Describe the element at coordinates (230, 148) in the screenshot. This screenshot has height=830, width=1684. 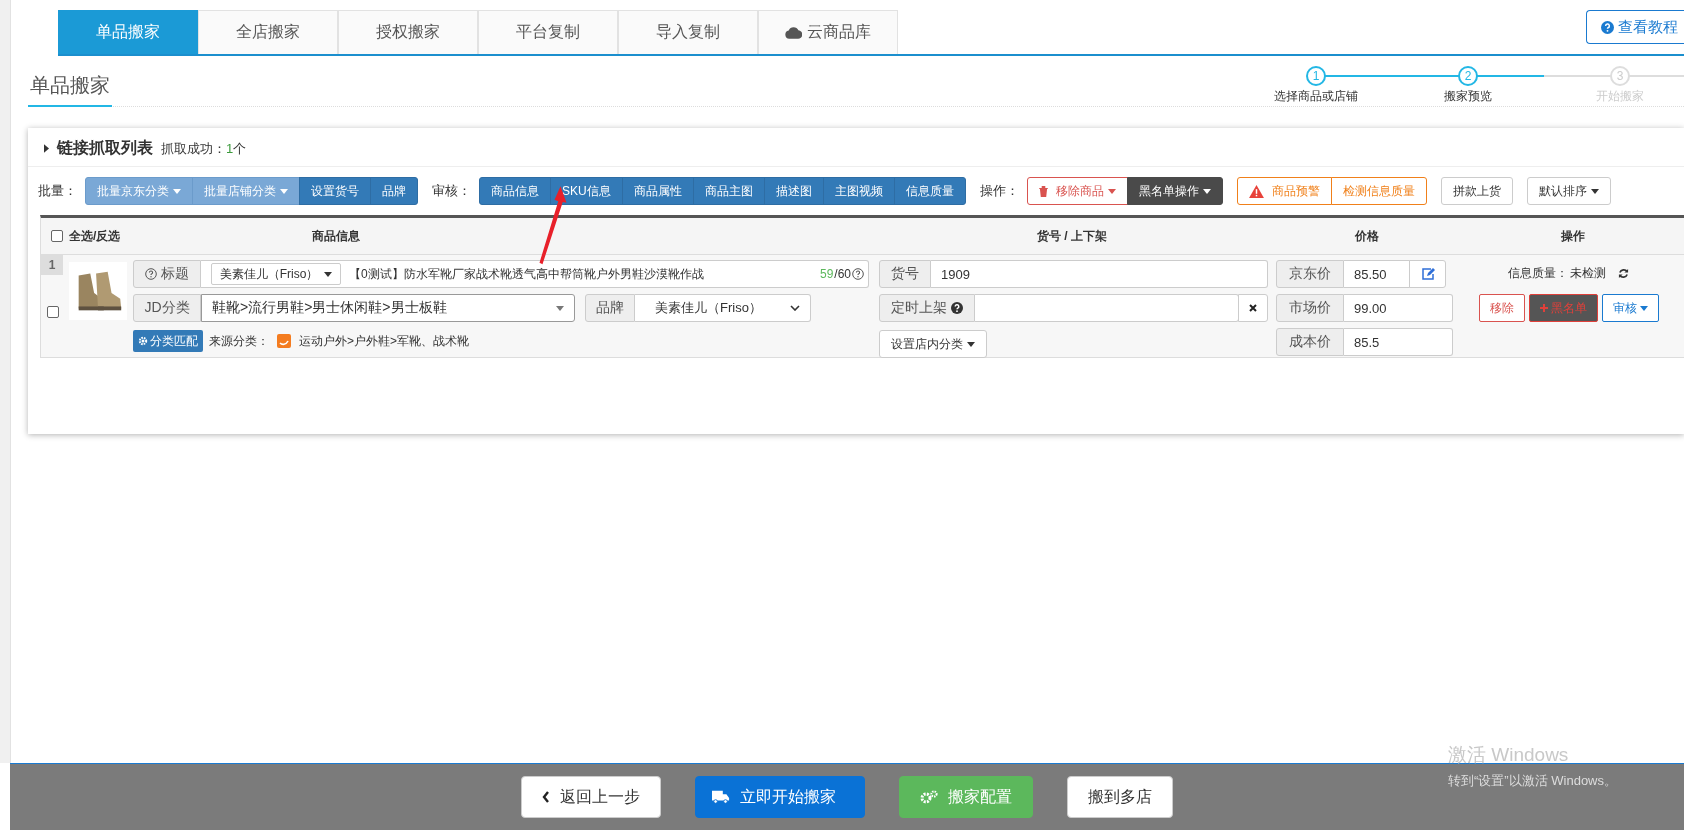
I see `status-count: 1` at that location.